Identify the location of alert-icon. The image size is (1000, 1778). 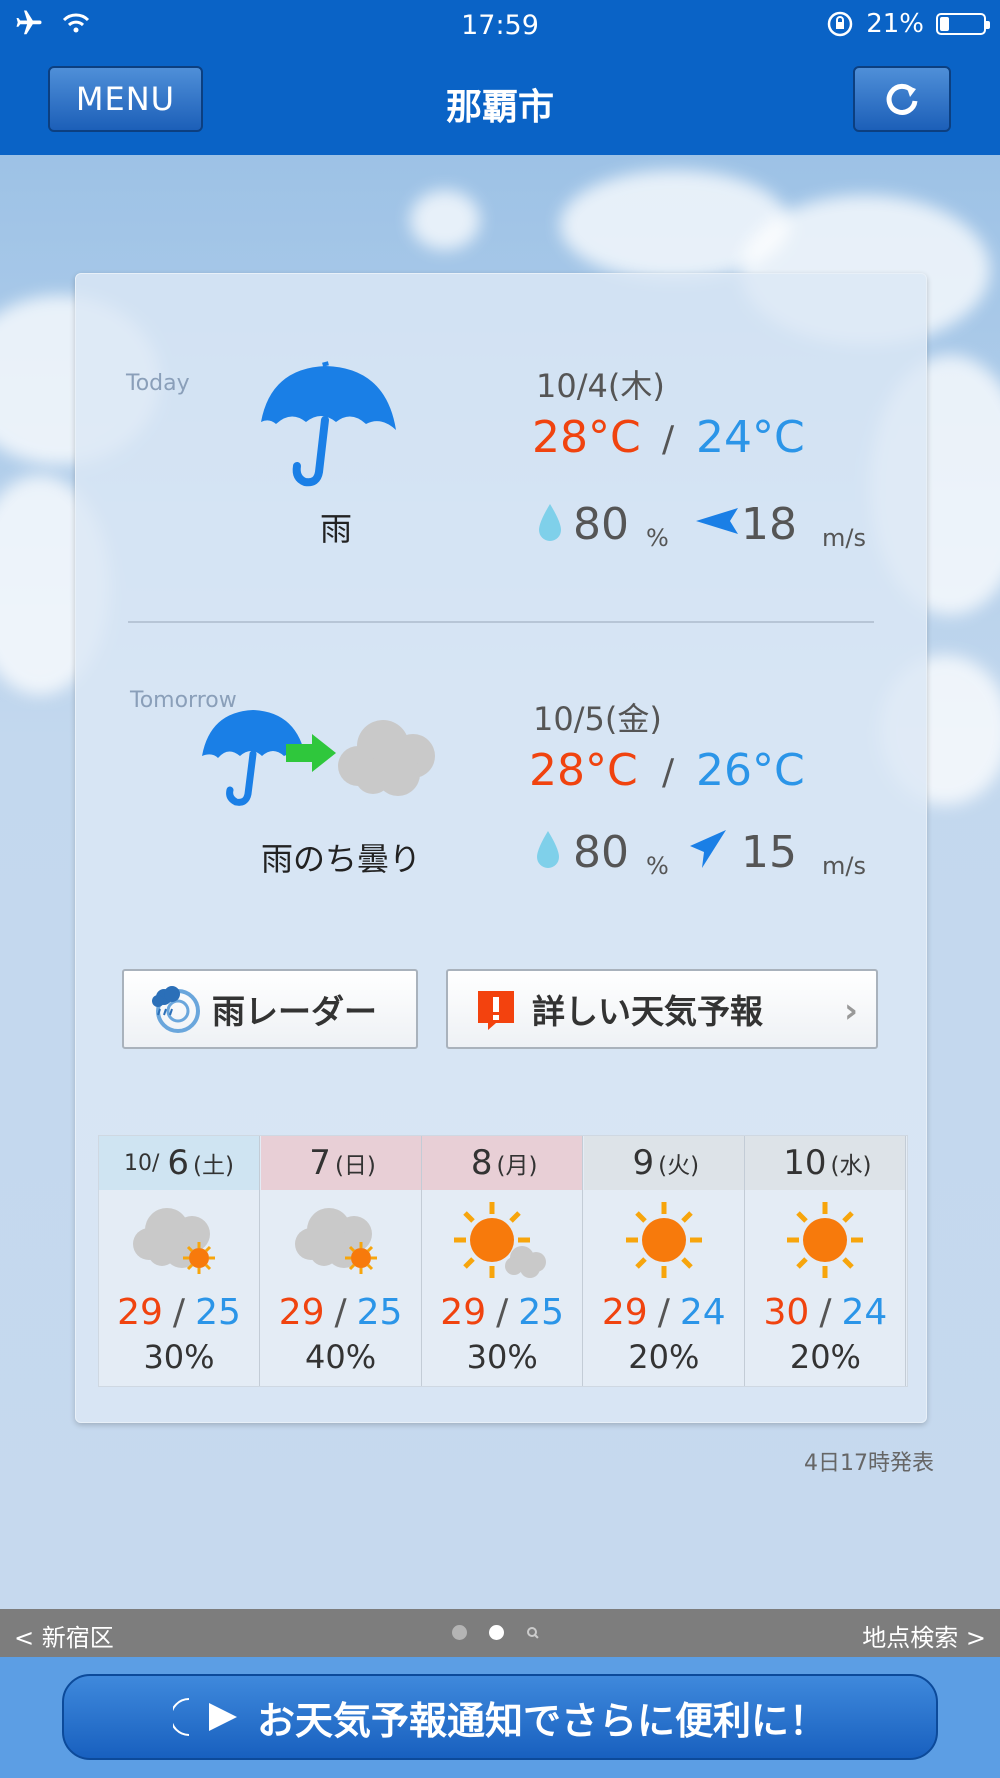
(496, 1010).